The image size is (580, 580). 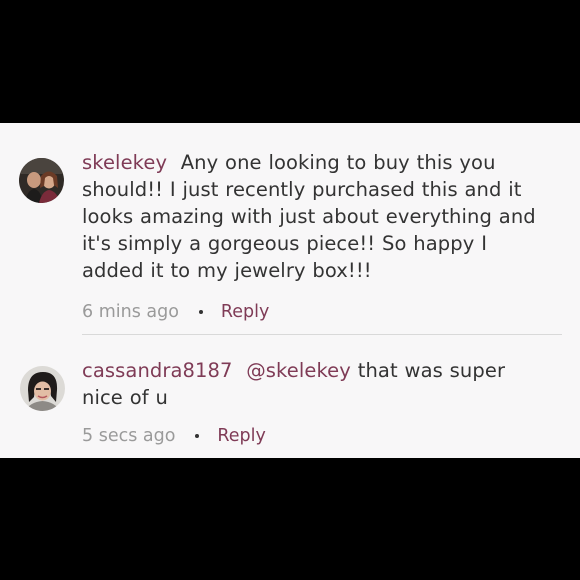 What do you see at coordinates (124, 162) in the screenshot?
I see `comment-username: skelekey` at bounding box center [124, 162].